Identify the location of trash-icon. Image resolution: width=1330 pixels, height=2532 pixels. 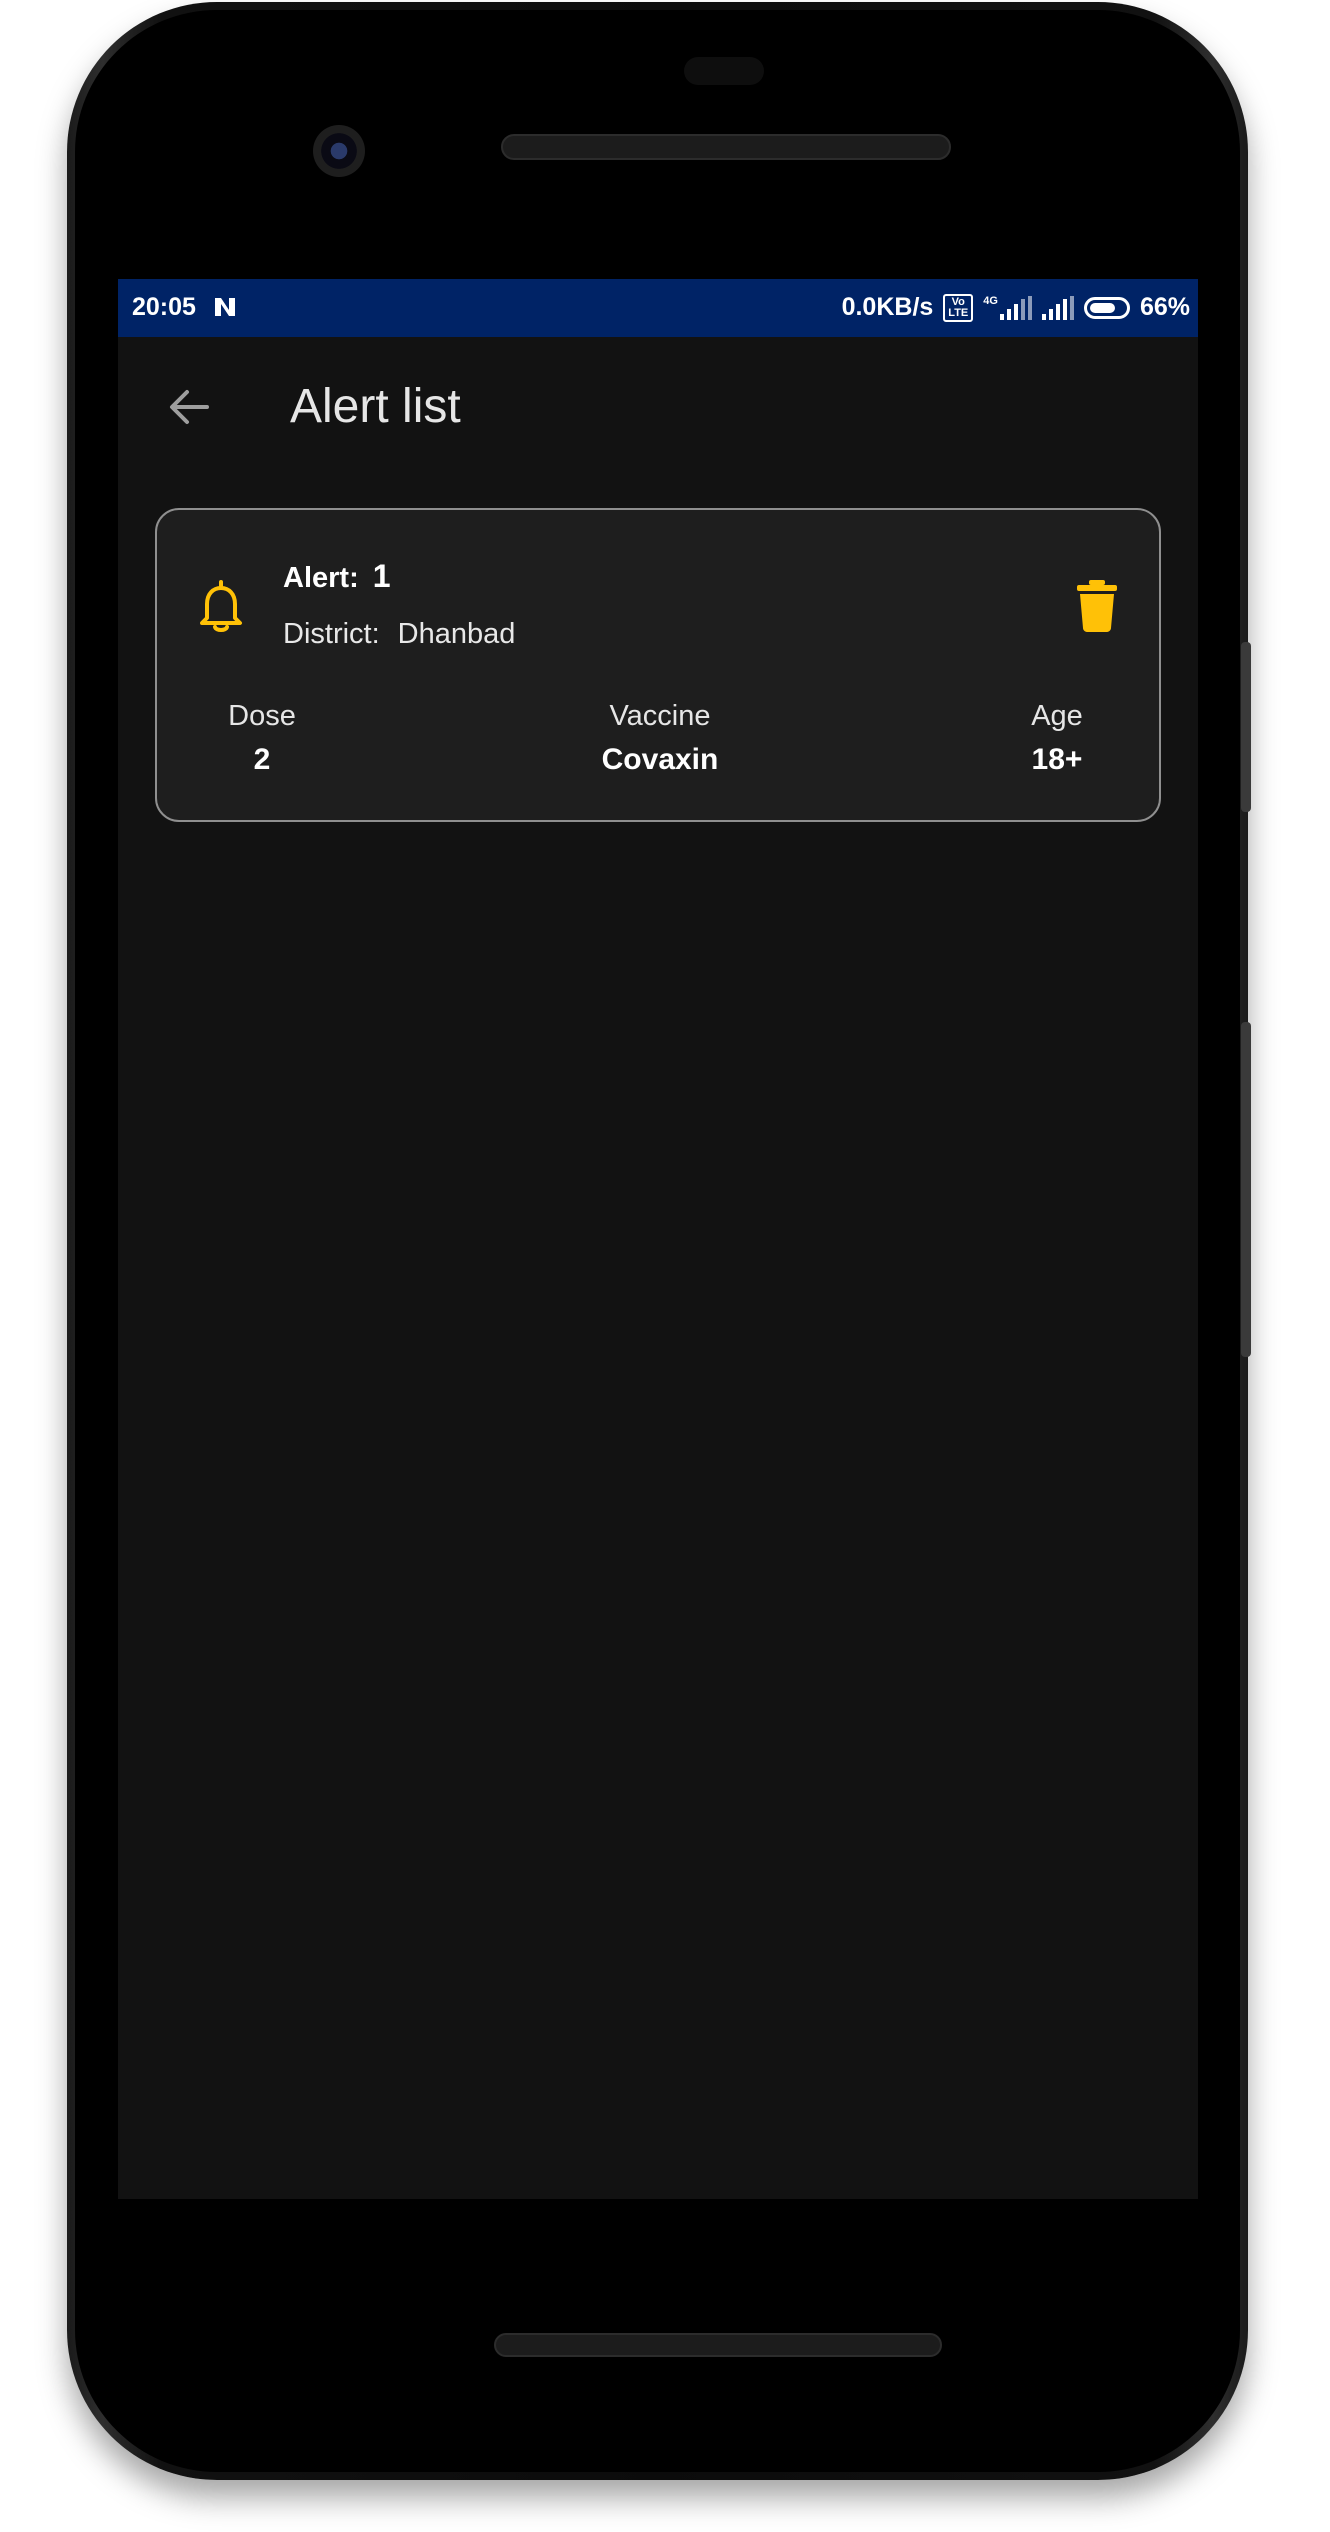
(1097, 606).